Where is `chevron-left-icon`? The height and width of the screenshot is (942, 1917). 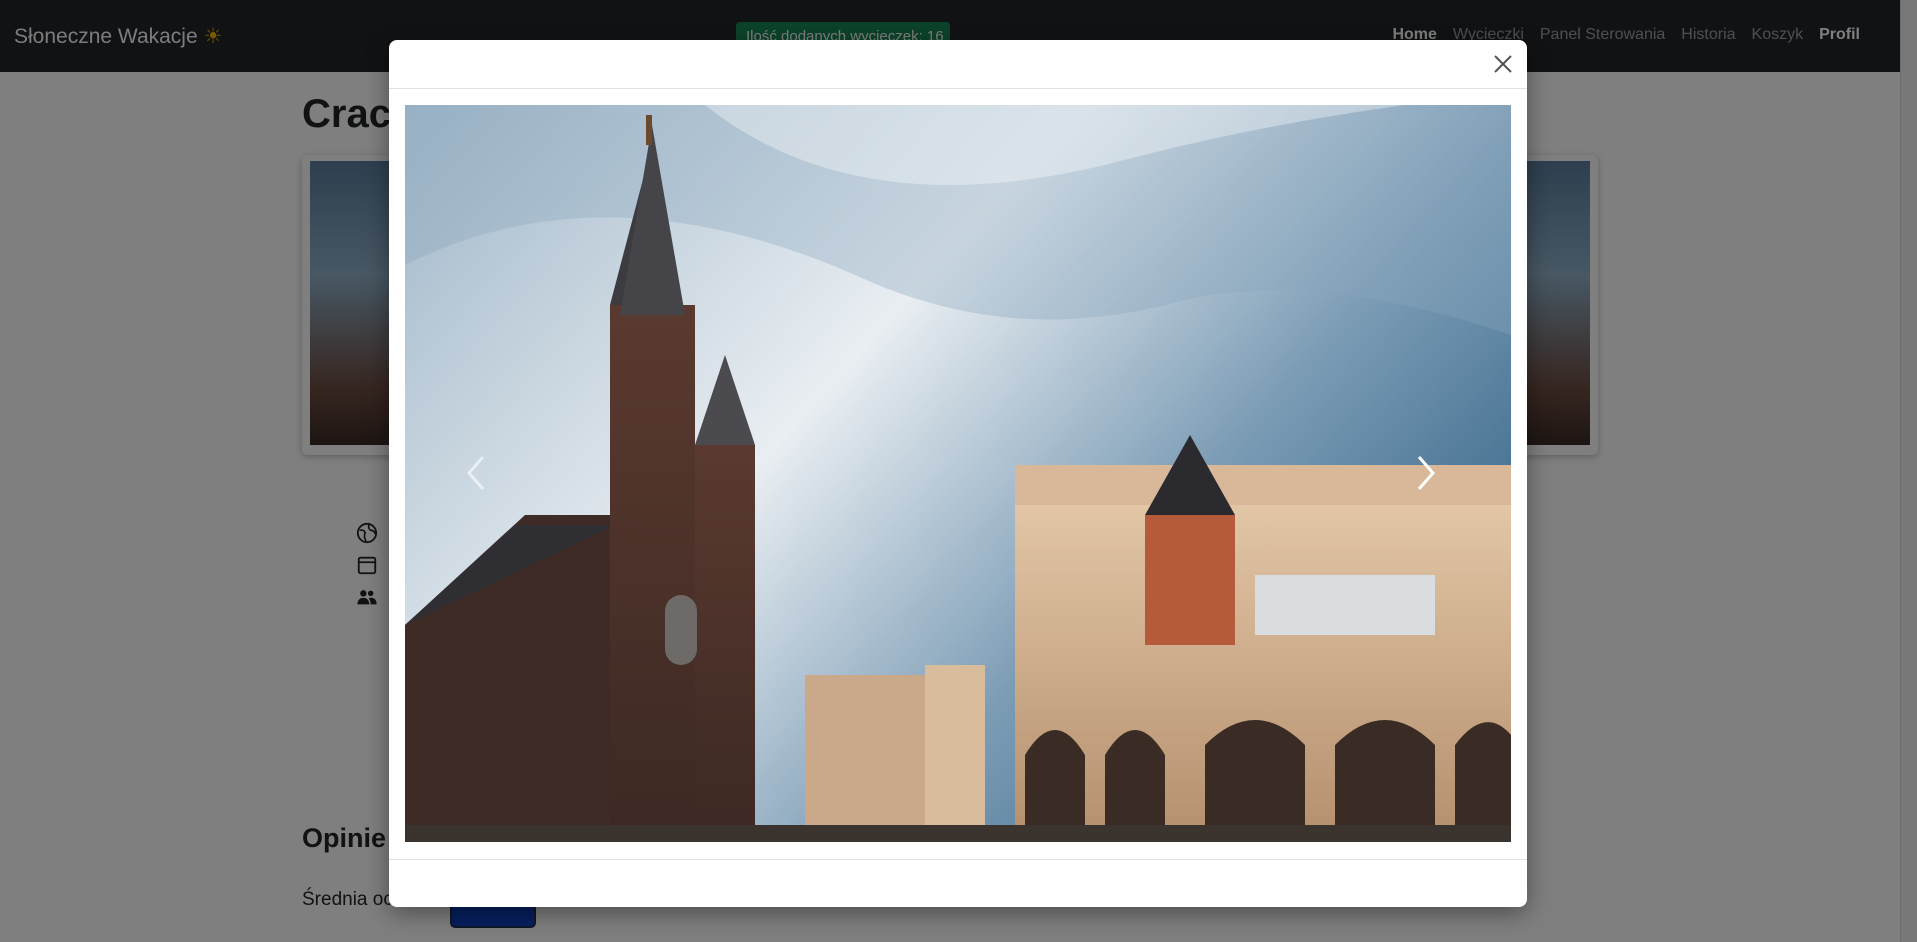
chevron-left-icon is located at coordinates (477, 473).